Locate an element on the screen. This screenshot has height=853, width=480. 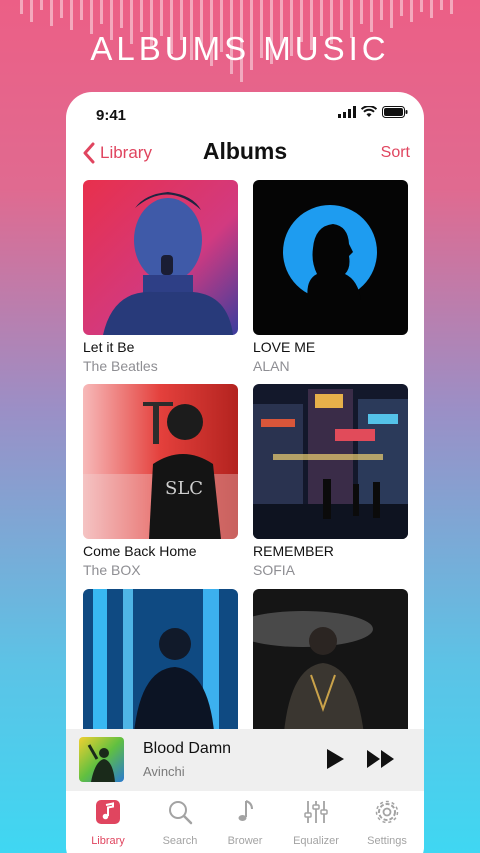
now-playing-artist: Avinchi is located at coordinates (164, 771).